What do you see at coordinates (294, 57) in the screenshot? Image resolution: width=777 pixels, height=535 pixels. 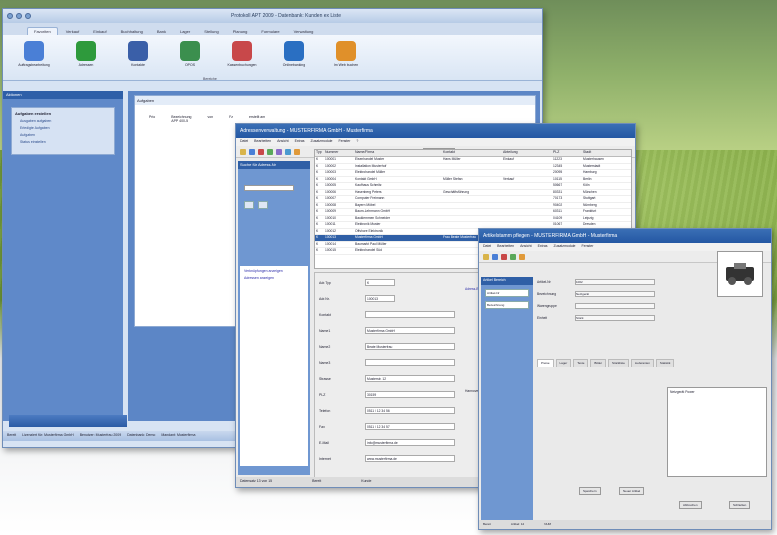 I see `ribbon-button: Onlinebanking` at bounding box center [294, 57].